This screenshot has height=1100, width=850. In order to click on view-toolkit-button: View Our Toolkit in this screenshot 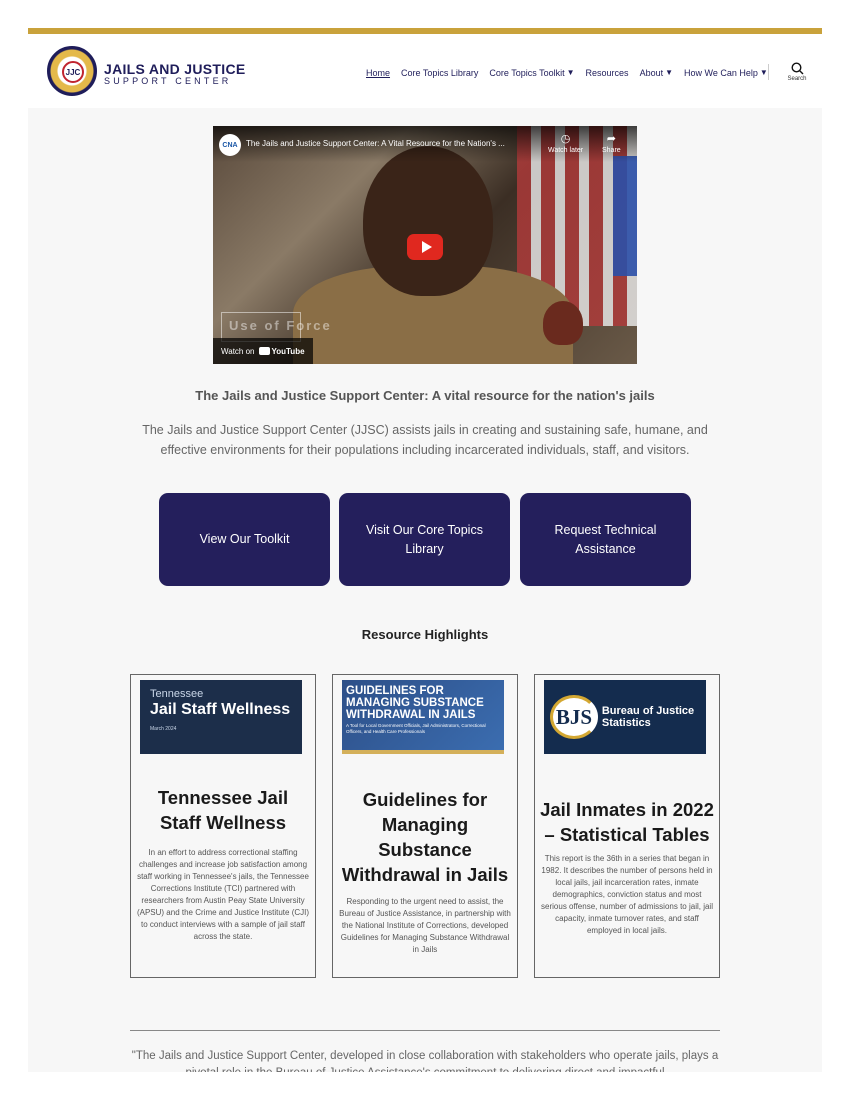, I will do `click(244, 539)`.